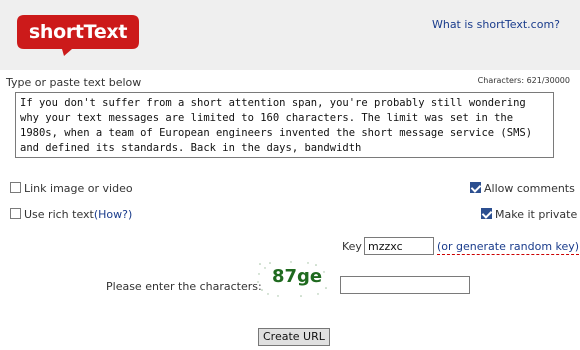  I want to click on logo-text: shortText, so click(78, 32).